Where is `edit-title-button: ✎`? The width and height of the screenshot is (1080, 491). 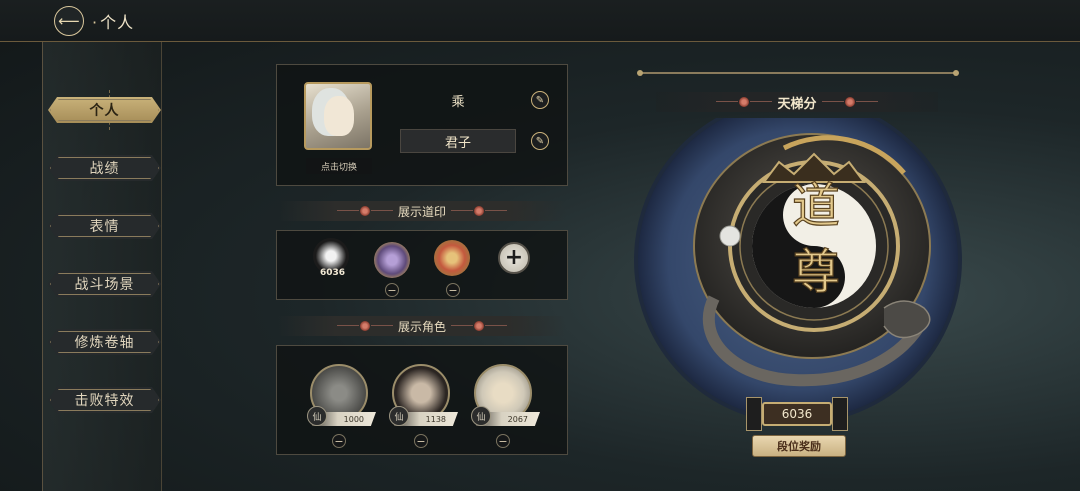
edit-title-button: ✎ is located at coordinates (540, 141).